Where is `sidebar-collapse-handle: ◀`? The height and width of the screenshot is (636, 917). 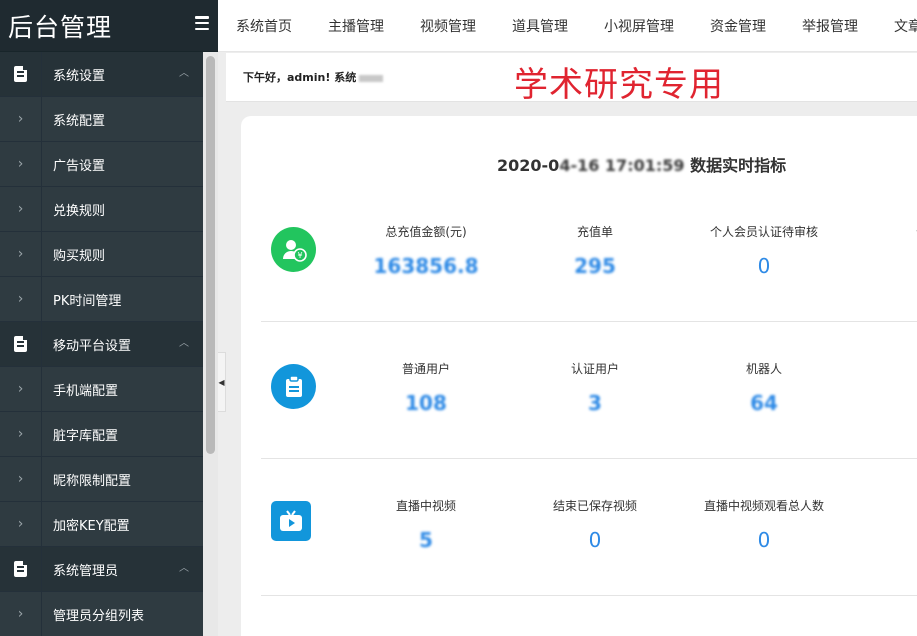 sidebar-collapse-handle: ◀ is located at coordinates (222, 382).